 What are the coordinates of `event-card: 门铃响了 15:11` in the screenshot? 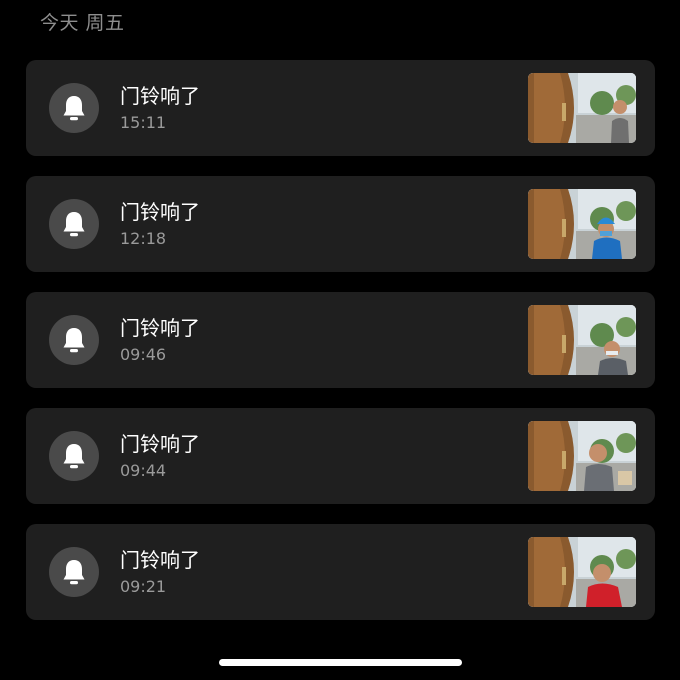 It's located at (340, 108).